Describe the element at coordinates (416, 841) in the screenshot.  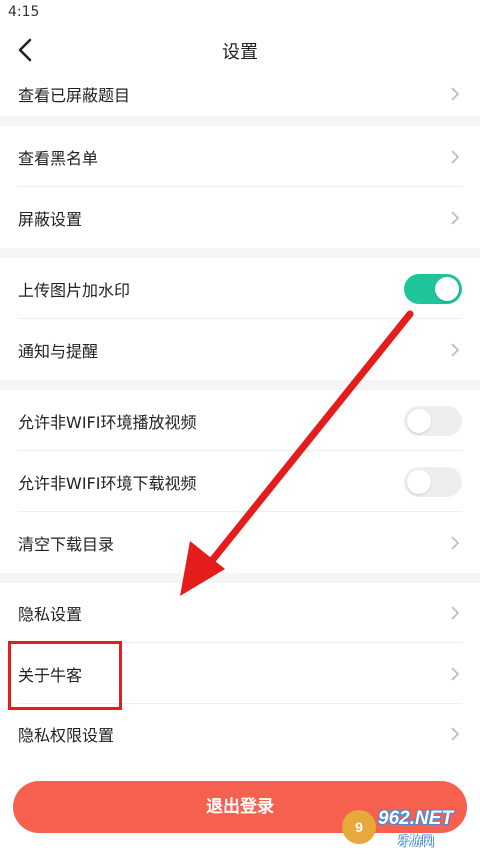
I see `watermark-site: 乐游网` at that location.